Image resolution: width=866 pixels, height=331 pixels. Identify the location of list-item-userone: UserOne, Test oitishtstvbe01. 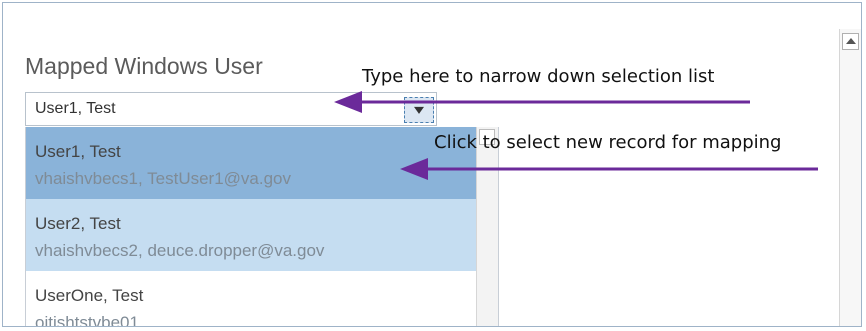
(251, 299).